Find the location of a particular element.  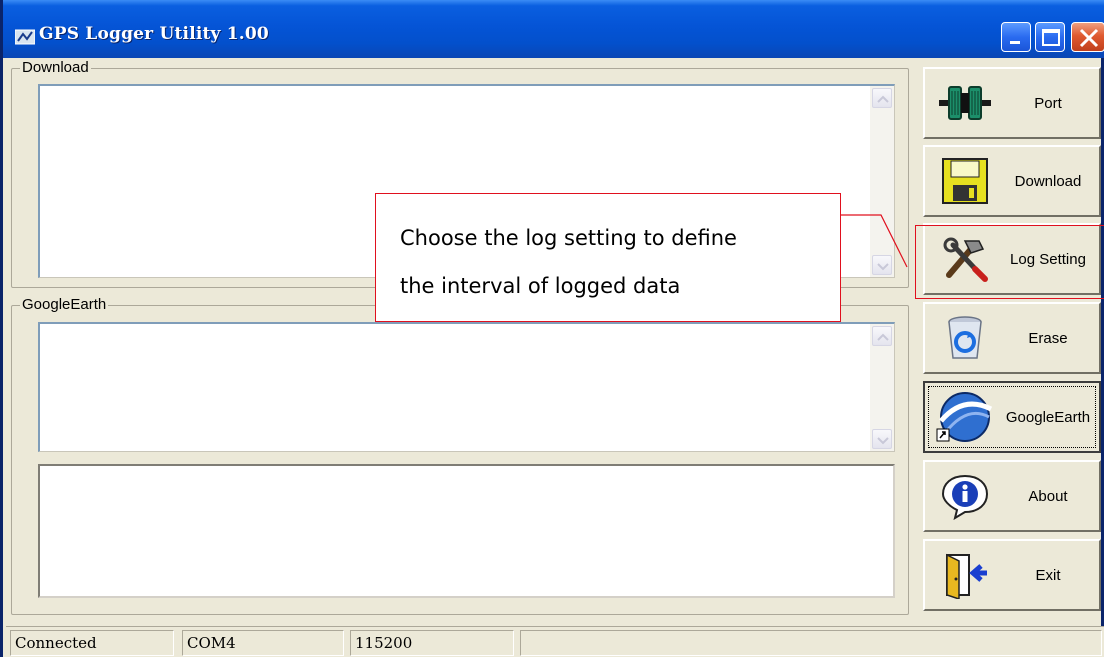

about-button: About is located at coordinates (1012, 496).